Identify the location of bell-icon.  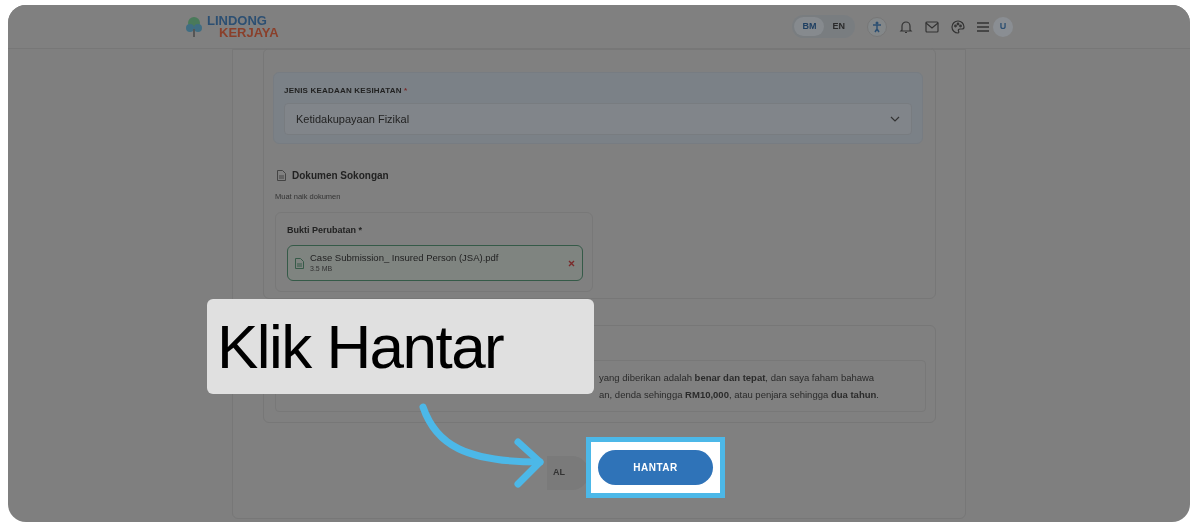
(906, 26).